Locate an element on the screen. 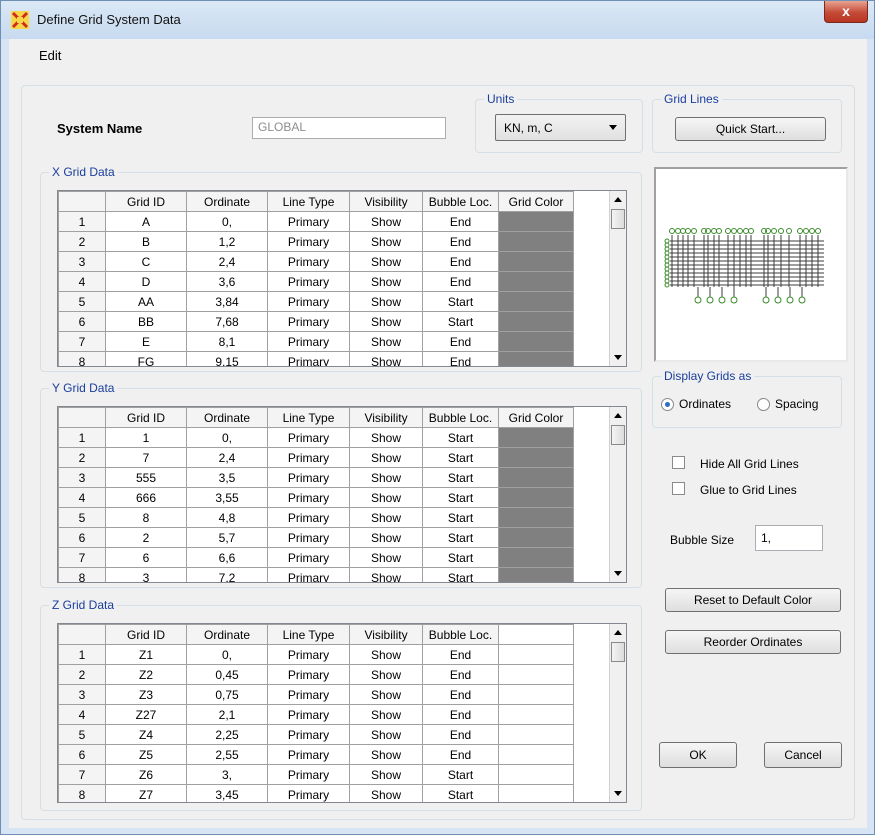  bubble-size-input: 1, is located at coordinates (789, 538).